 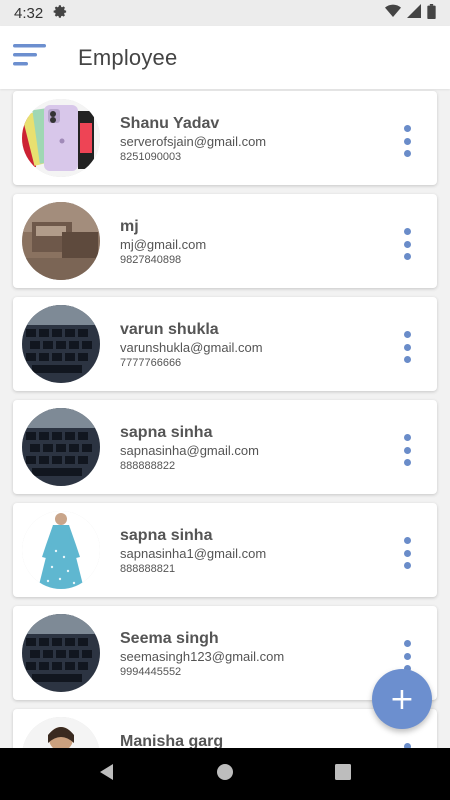 I want to click on employee-email: sapnasinha@gmail.com, so click(x=189, y=450).